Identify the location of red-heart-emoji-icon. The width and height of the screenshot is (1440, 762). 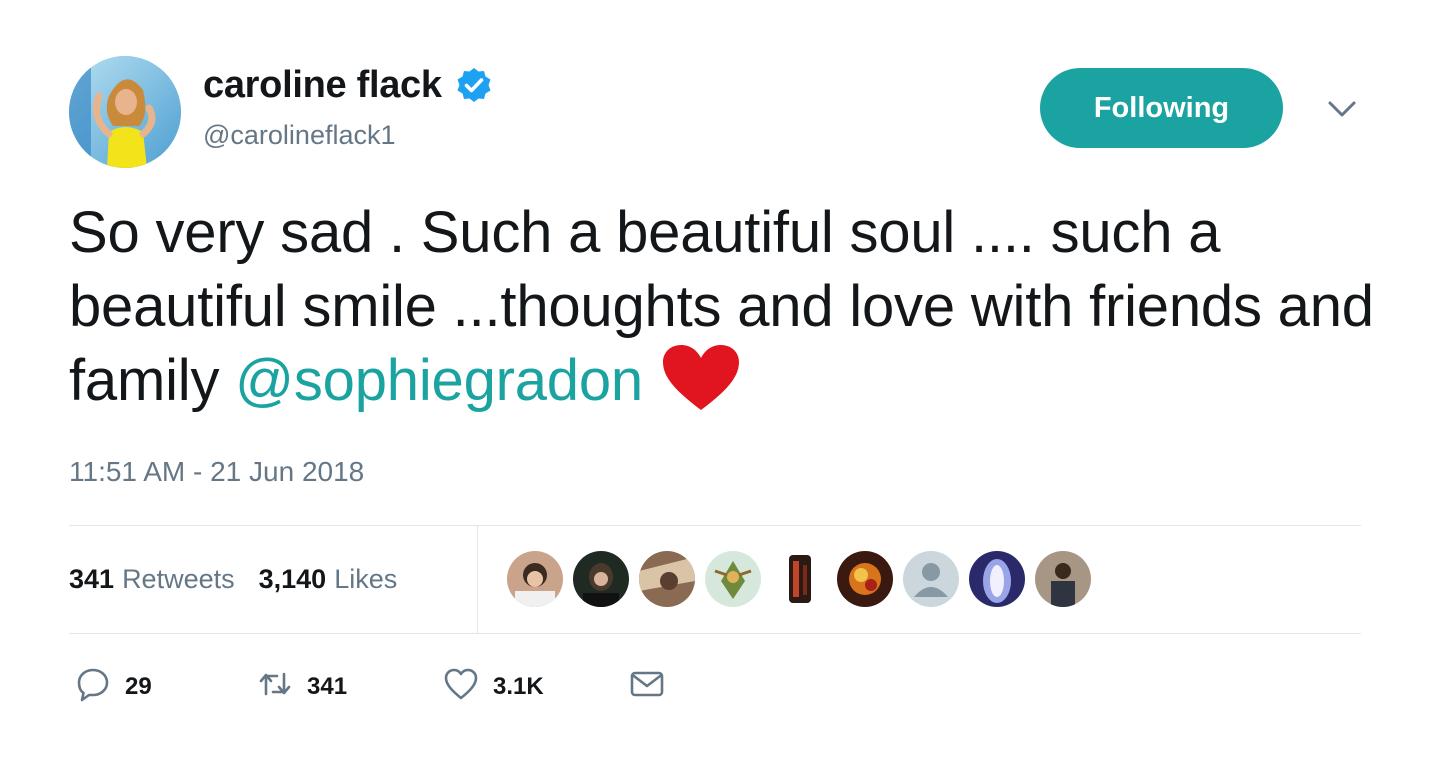
(701, 378).